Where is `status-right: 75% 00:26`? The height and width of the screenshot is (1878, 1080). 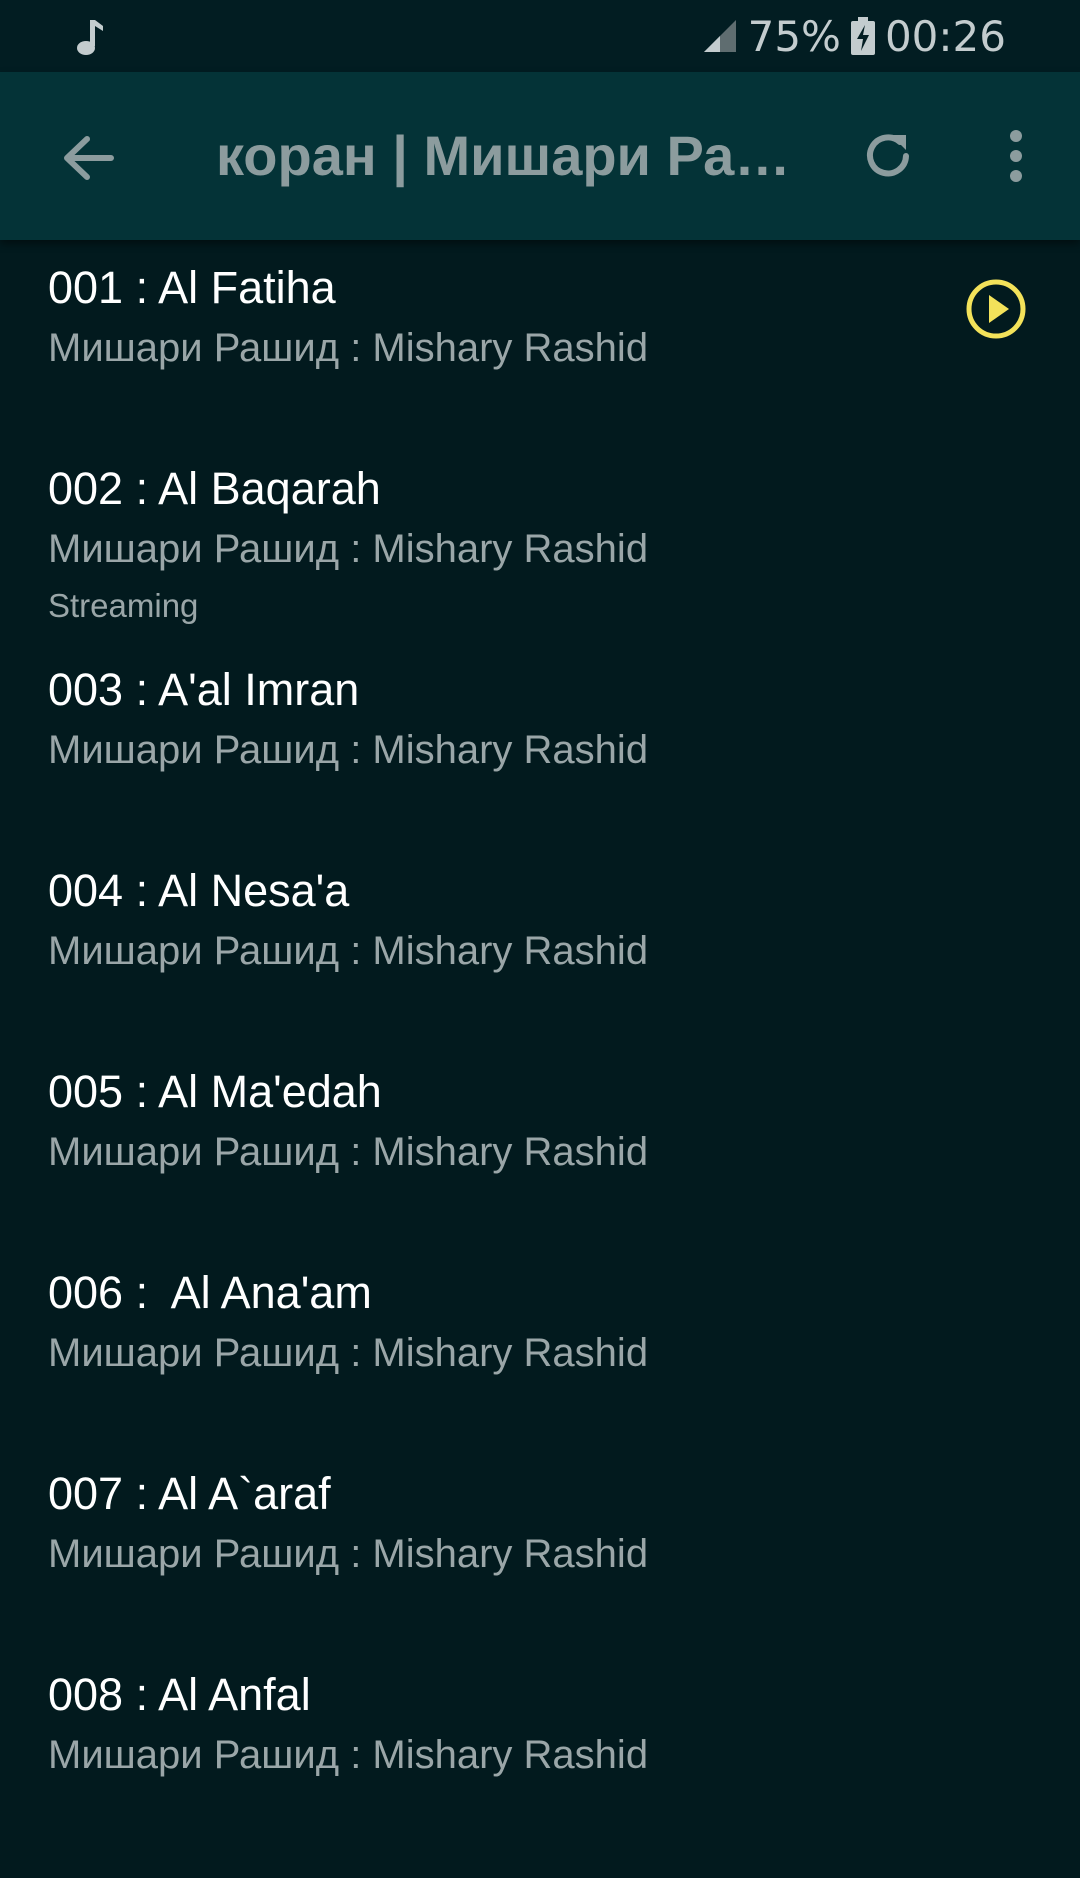
status-right: 75% 00:26 is located at coordinates (854, 36).